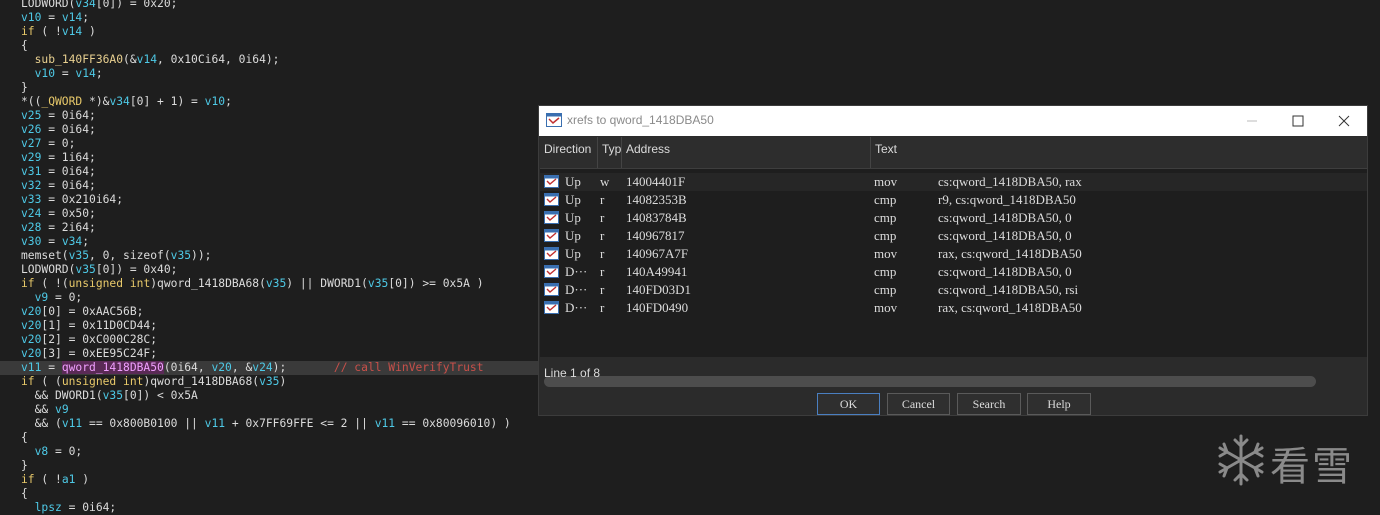 The image size is (1380, 515). I want to click on code-line: v24 = 0x50;, so click(58, 214).